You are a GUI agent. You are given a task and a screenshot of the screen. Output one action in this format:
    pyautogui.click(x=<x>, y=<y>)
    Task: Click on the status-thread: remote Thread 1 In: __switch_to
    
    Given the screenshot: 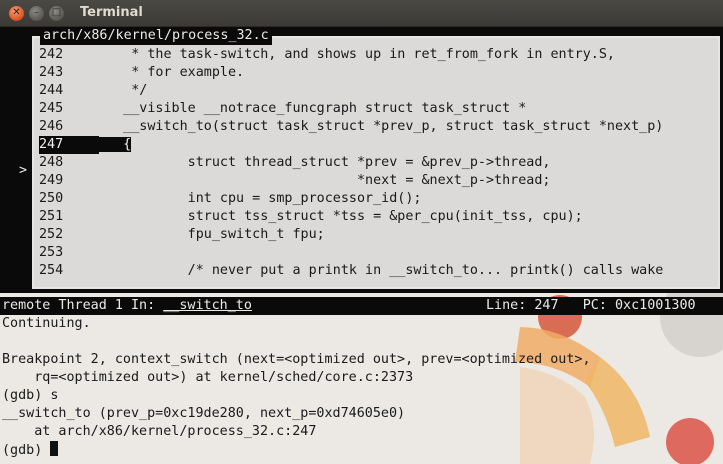 What is the action you would take?
    pyautogui.click(x=127, y=306)
    